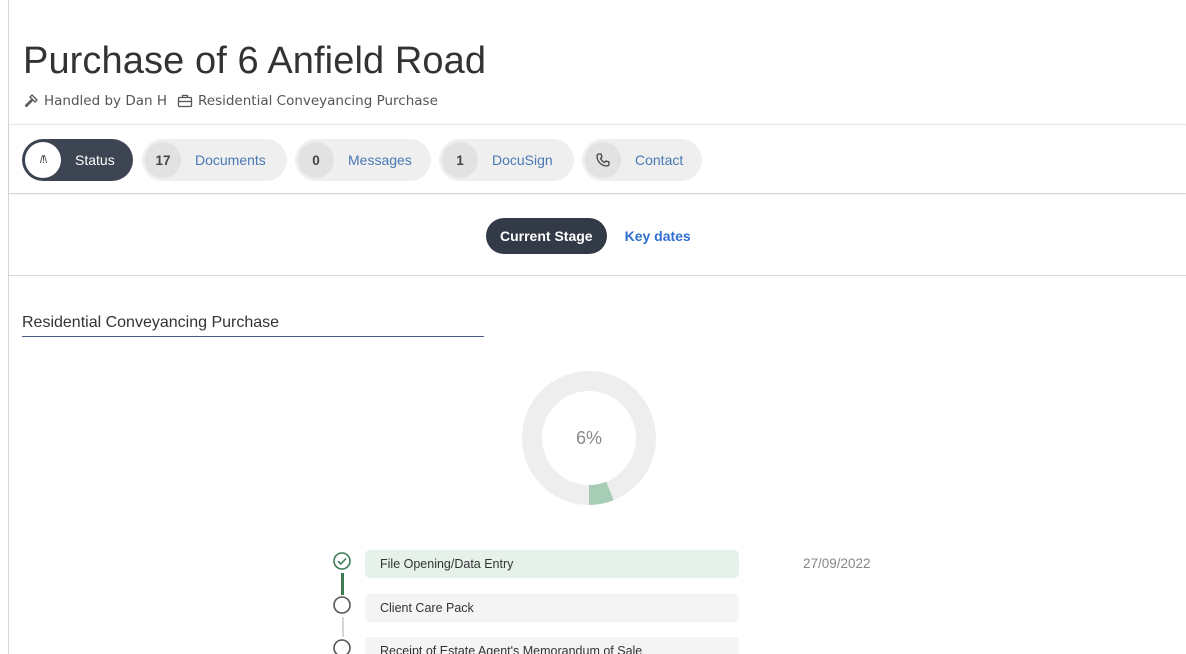 The height and width of the screenshot is (654, 1186). I want to click on tab-contact-label: Contact, so click(659, 160).